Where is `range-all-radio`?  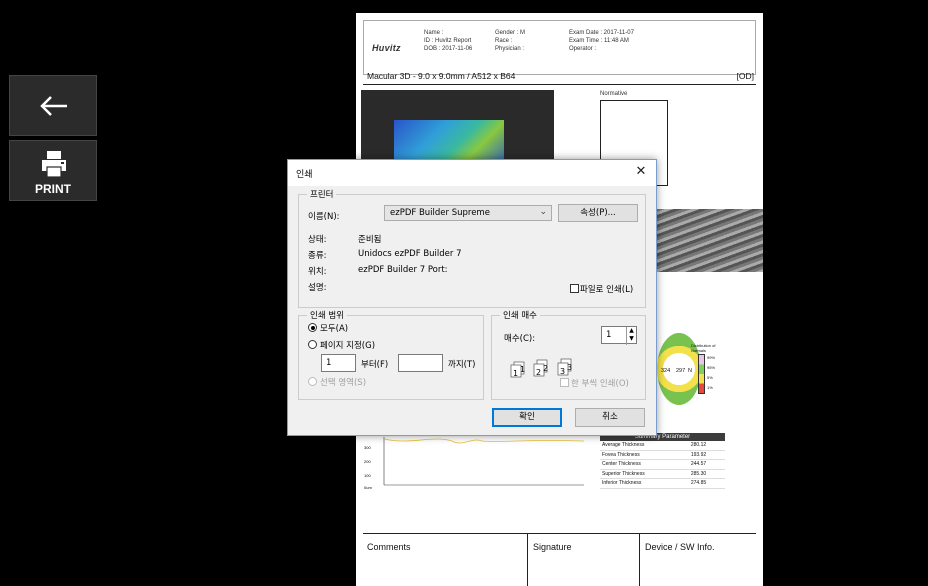
range-all-radio is located at coordinates (312, 327).